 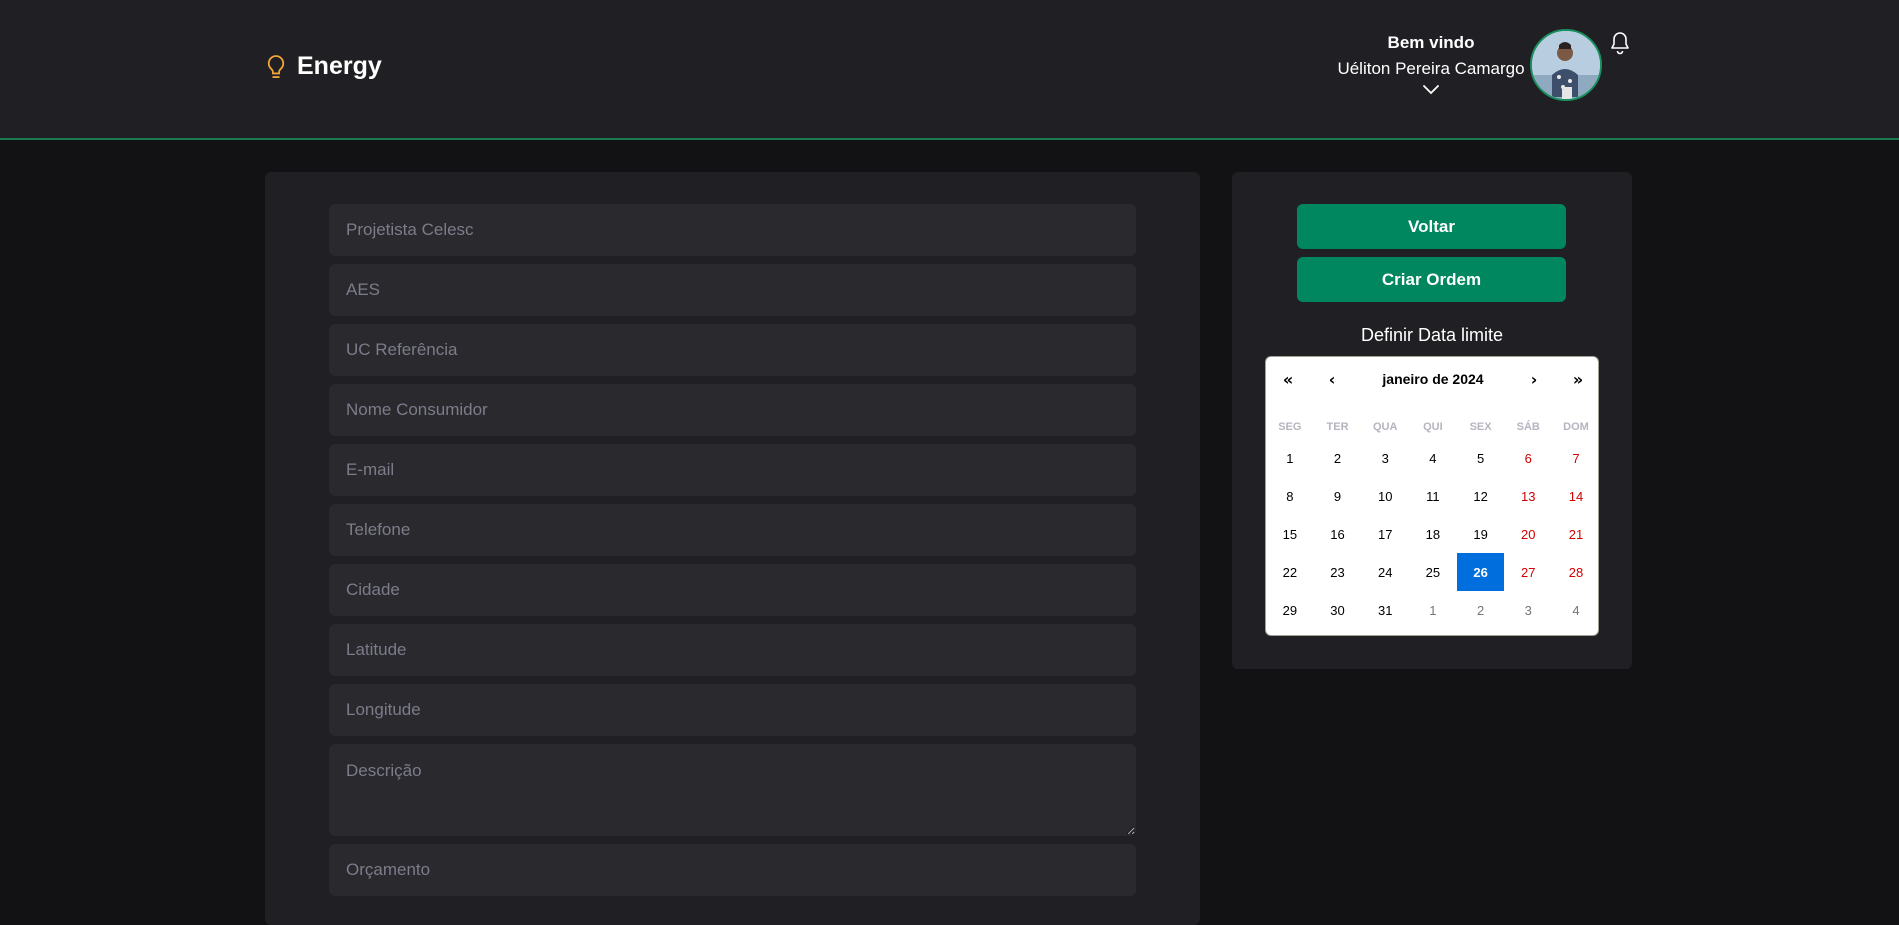 I want to click on user-menu: Bem vindo Uéliton Pereira Camargo, so click(x=1431, y=63).